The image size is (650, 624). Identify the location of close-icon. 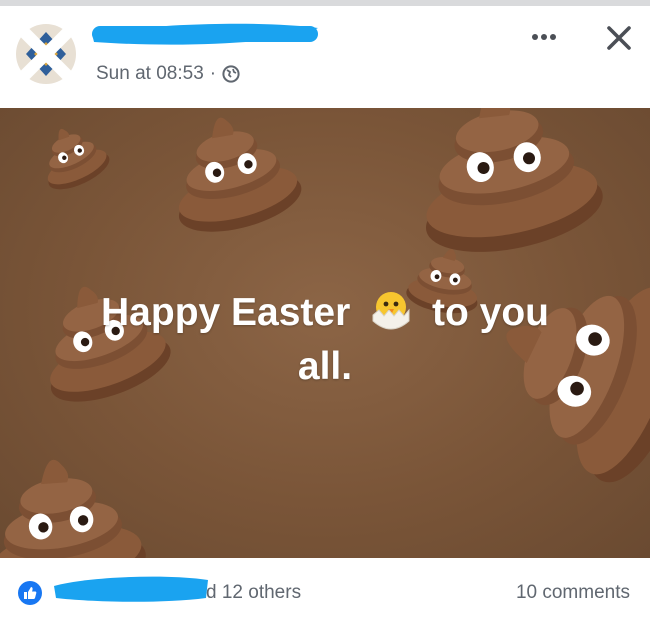
(619, 40).